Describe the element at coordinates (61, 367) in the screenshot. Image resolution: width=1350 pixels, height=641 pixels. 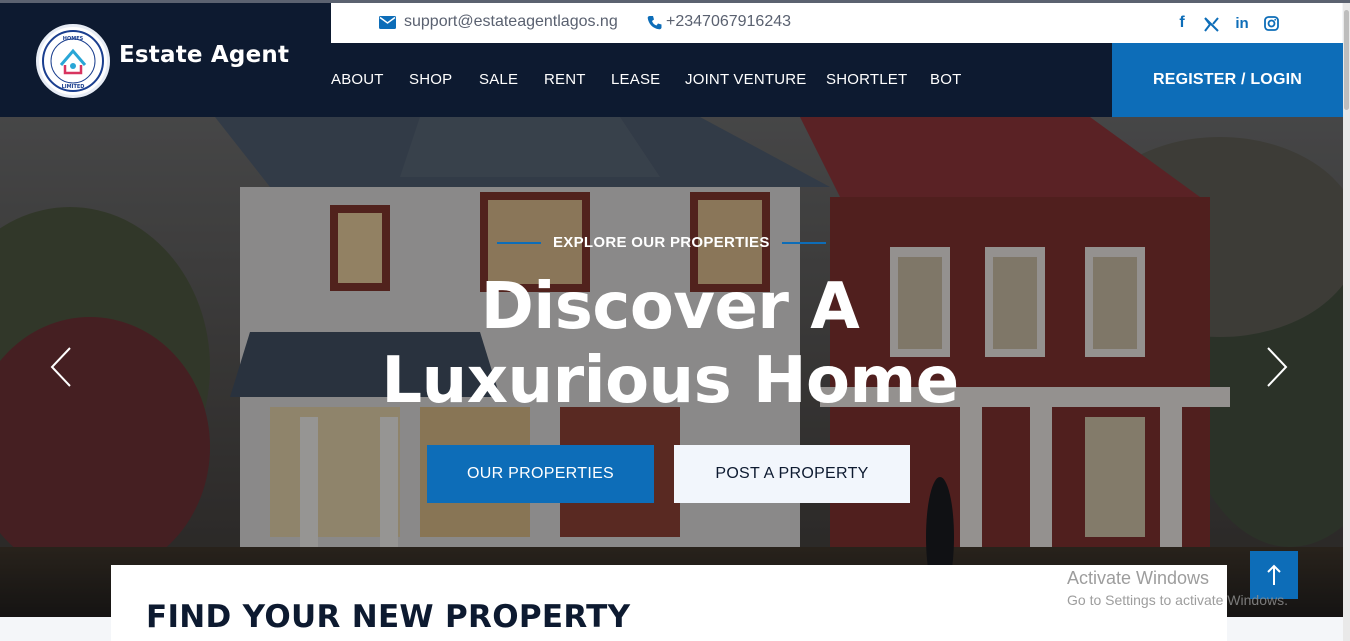
I see `slider-prev-arrow-icon` at that location.